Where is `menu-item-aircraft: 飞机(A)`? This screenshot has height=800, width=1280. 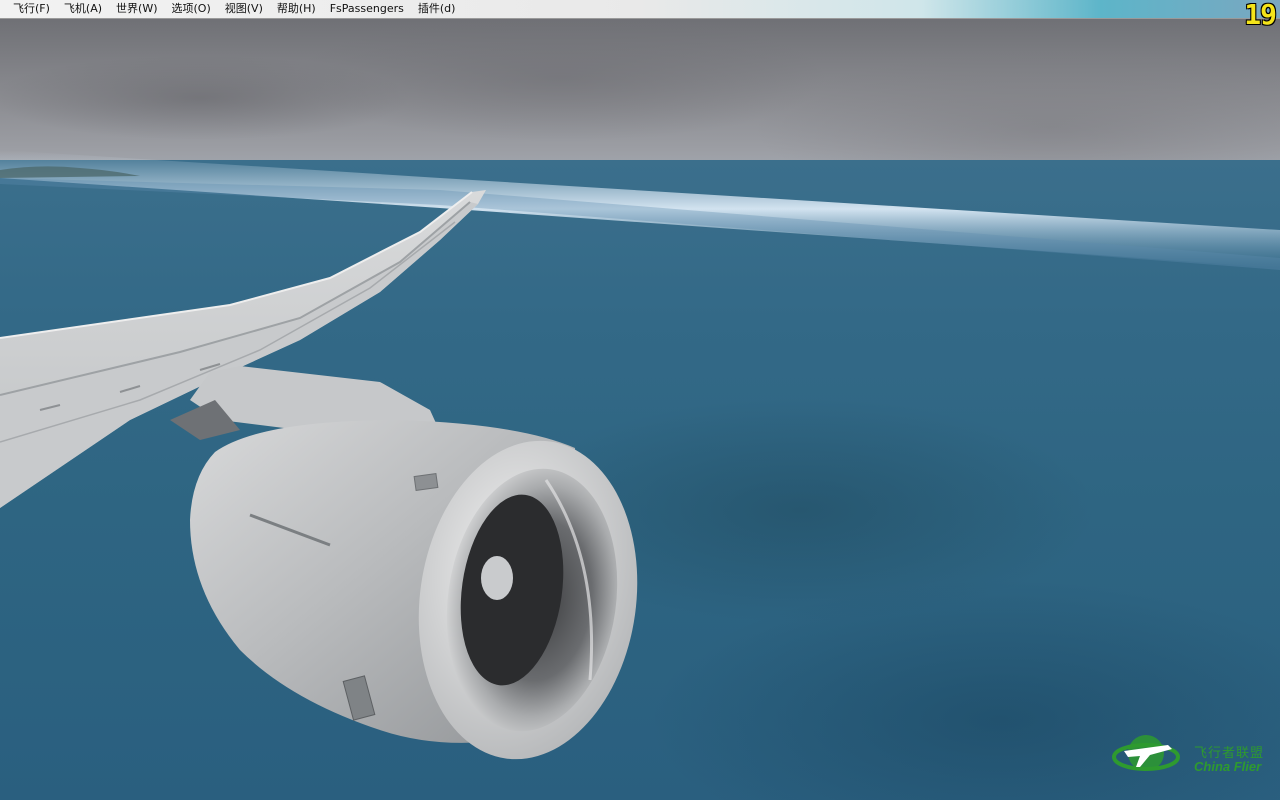
menu-item-aircraft: 飞机(A) is located at coordinates (83, 9).